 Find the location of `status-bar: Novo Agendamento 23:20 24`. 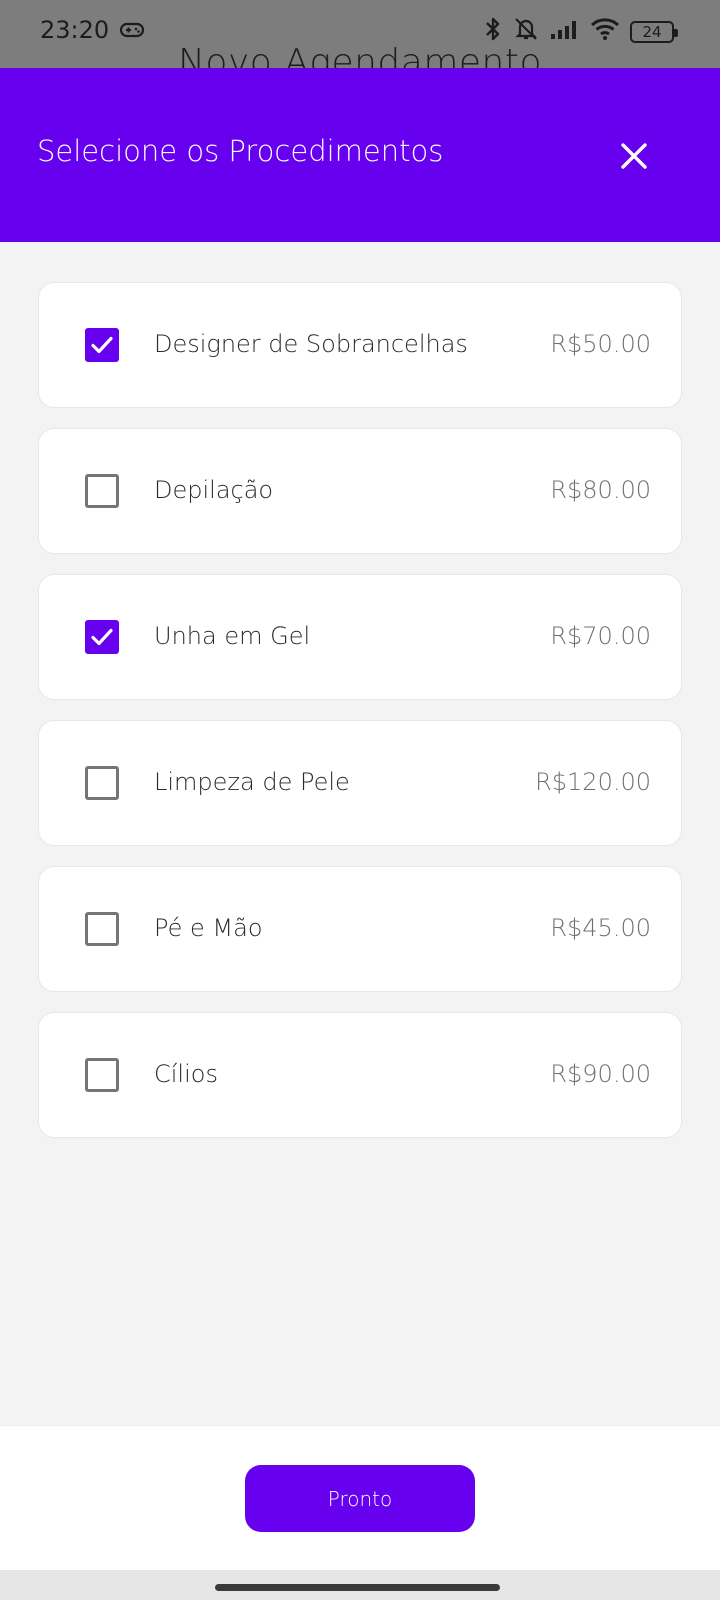

status-bar: Novo Agendamento 23:20 24 is located at coordinates (360, 34).